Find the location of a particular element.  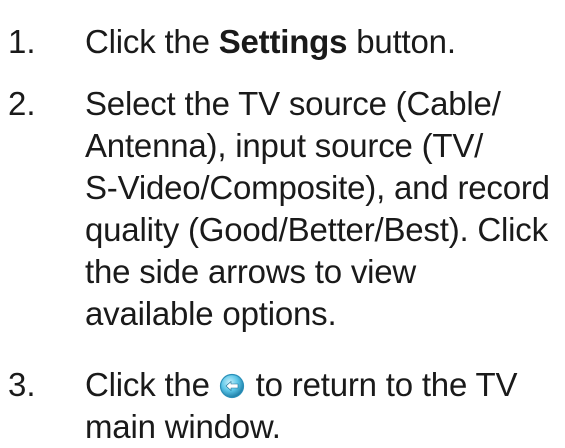

step-number: 1. is located at coordinates (22, 41).